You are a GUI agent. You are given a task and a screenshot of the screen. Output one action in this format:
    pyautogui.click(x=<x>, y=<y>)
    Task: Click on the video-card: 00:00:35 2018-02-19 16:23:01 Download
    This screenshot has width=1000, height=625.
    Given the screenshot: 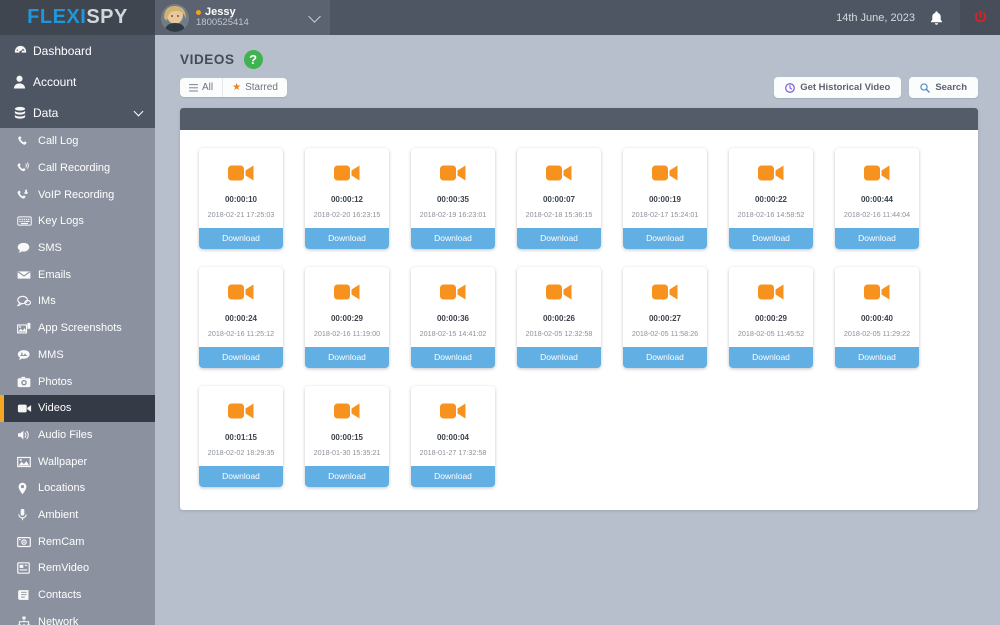 What is the action you would take?
    pyautogui.click(x=453, y=198)
    